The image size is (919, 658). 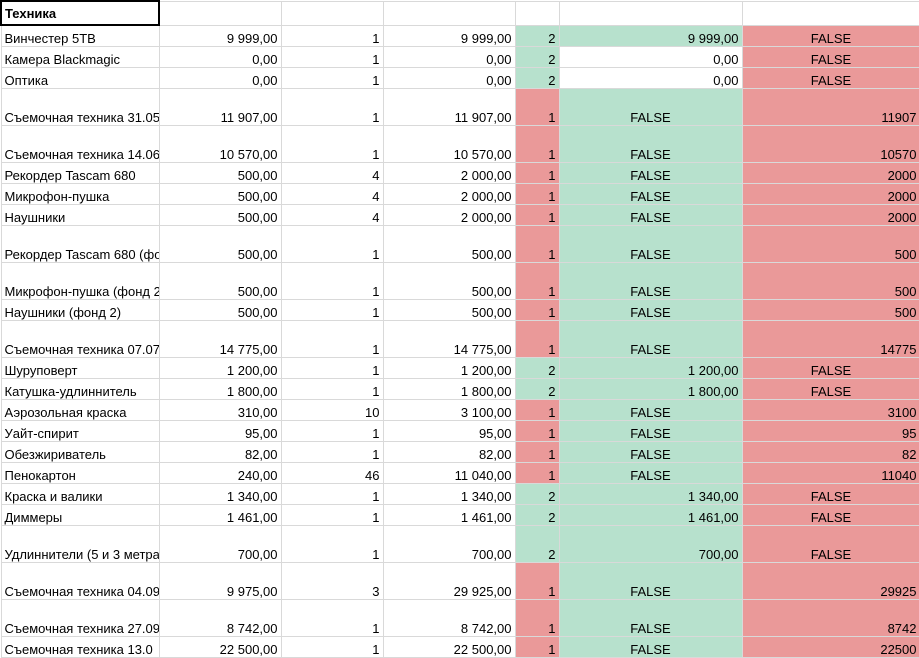 I want to click on item-name-cell: Оптика, so click(x=80, y=78).